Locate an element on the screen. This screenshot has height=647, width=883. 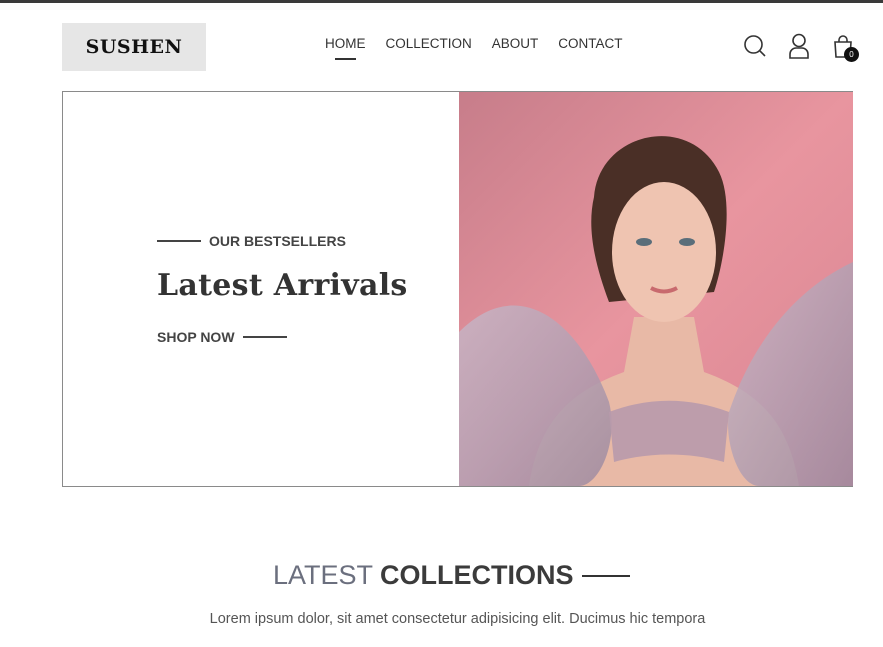
shopping-bag-icon: 0 is located at coordinates (845, 47).